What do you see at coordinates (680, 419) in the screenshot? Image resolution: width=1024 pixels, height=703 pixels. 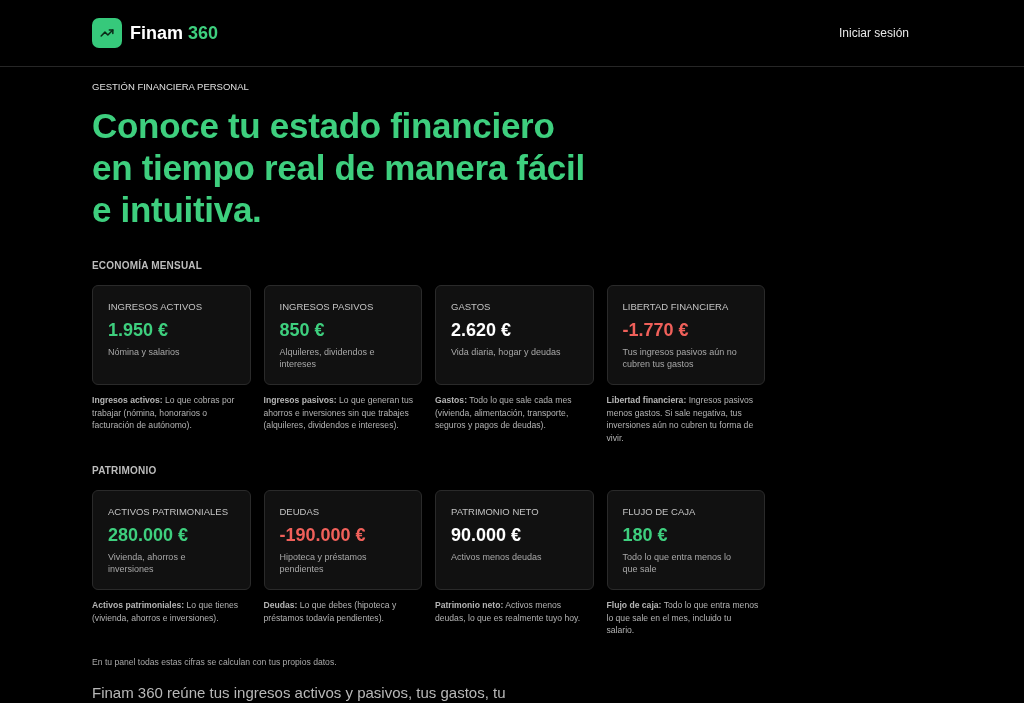 I see `metric-description: Libertad financiera: Ingresos pasivos menos gastos. Si sale negativa, tus inversiones aún no cubren tu forma de vivir.` at bounding box center [680, 419].